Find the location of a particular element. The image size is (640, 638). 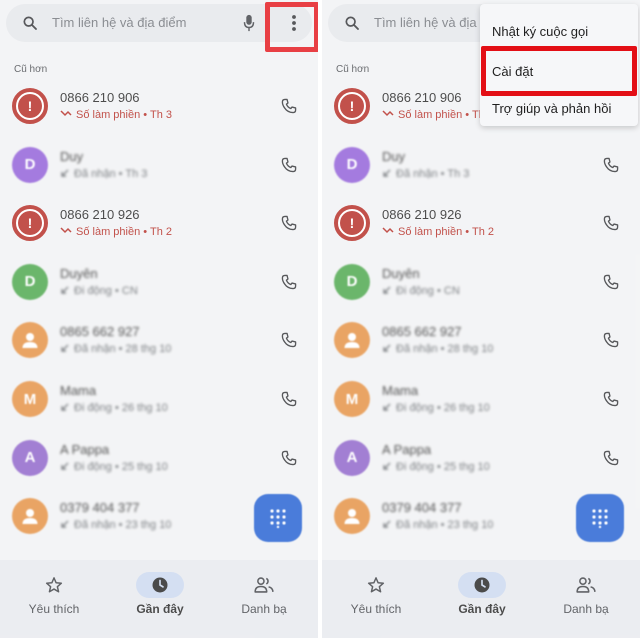

clock-icon is located at coordinates (160, 585).